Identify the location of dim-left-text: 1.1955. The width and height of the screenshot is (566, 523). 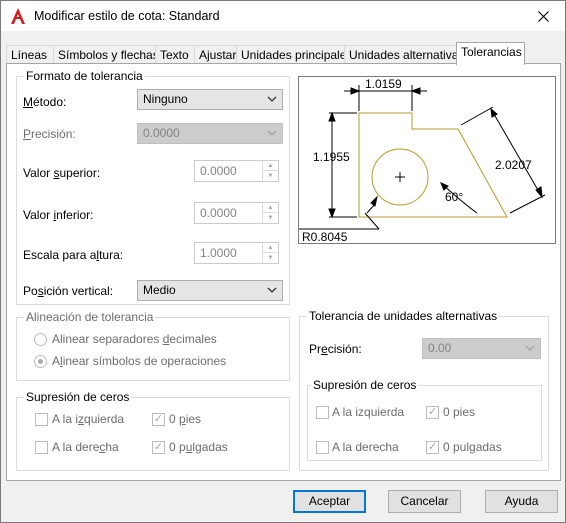
(331, 157).